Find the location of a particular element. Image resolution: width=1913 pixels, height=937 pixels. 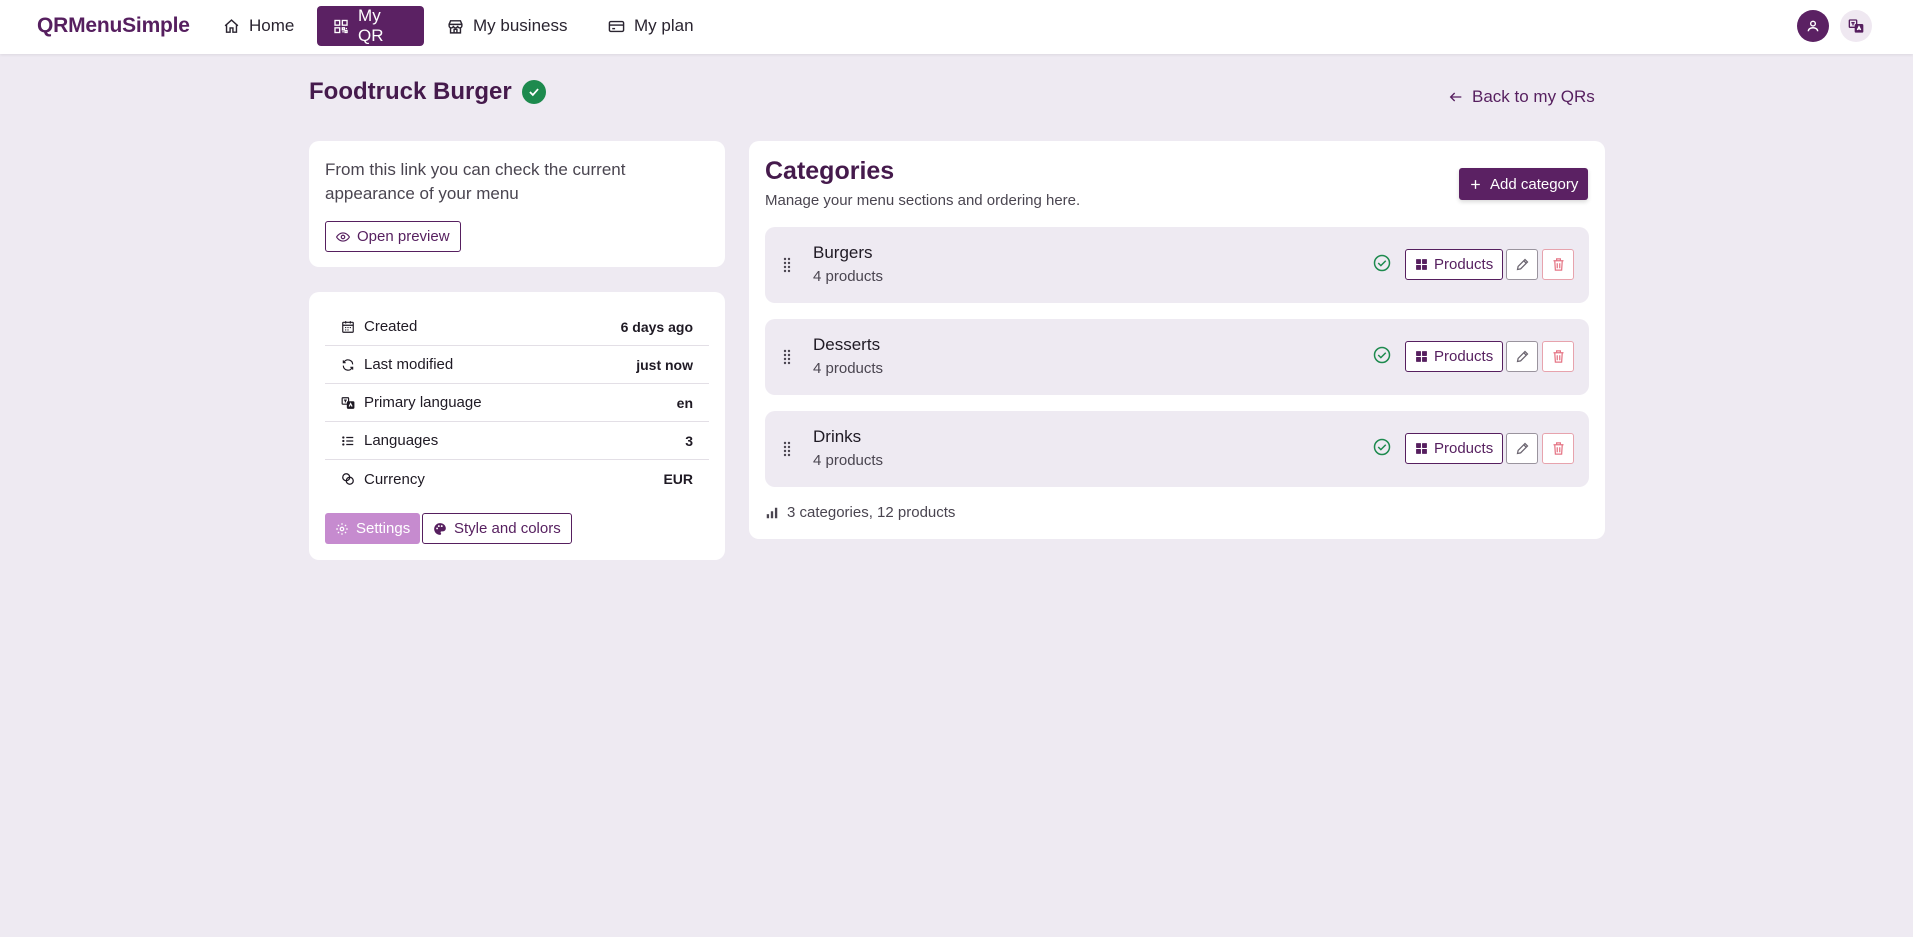

info-row-created: Created 6 days ago is located at coordinates (517, 327).